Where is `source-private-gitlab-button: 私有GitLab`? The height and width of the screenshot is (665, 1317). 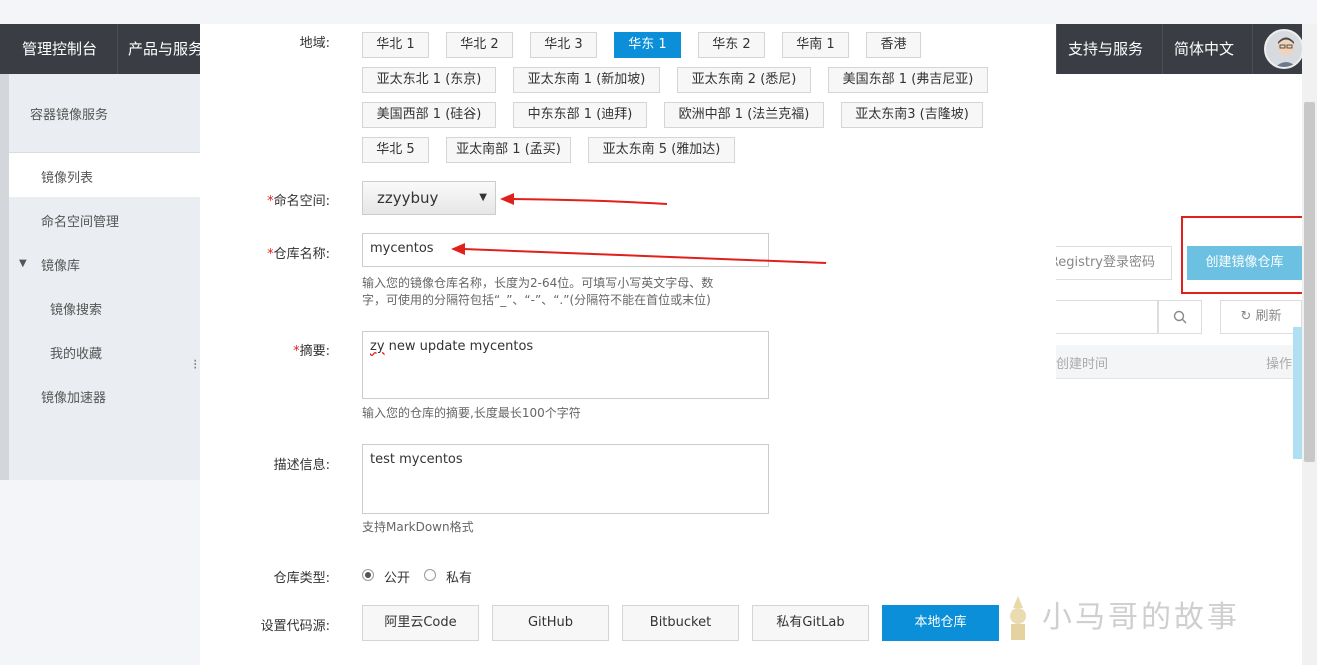 source-private-gitlab-button: 私有GitLab is located at coordinates (810, 623).